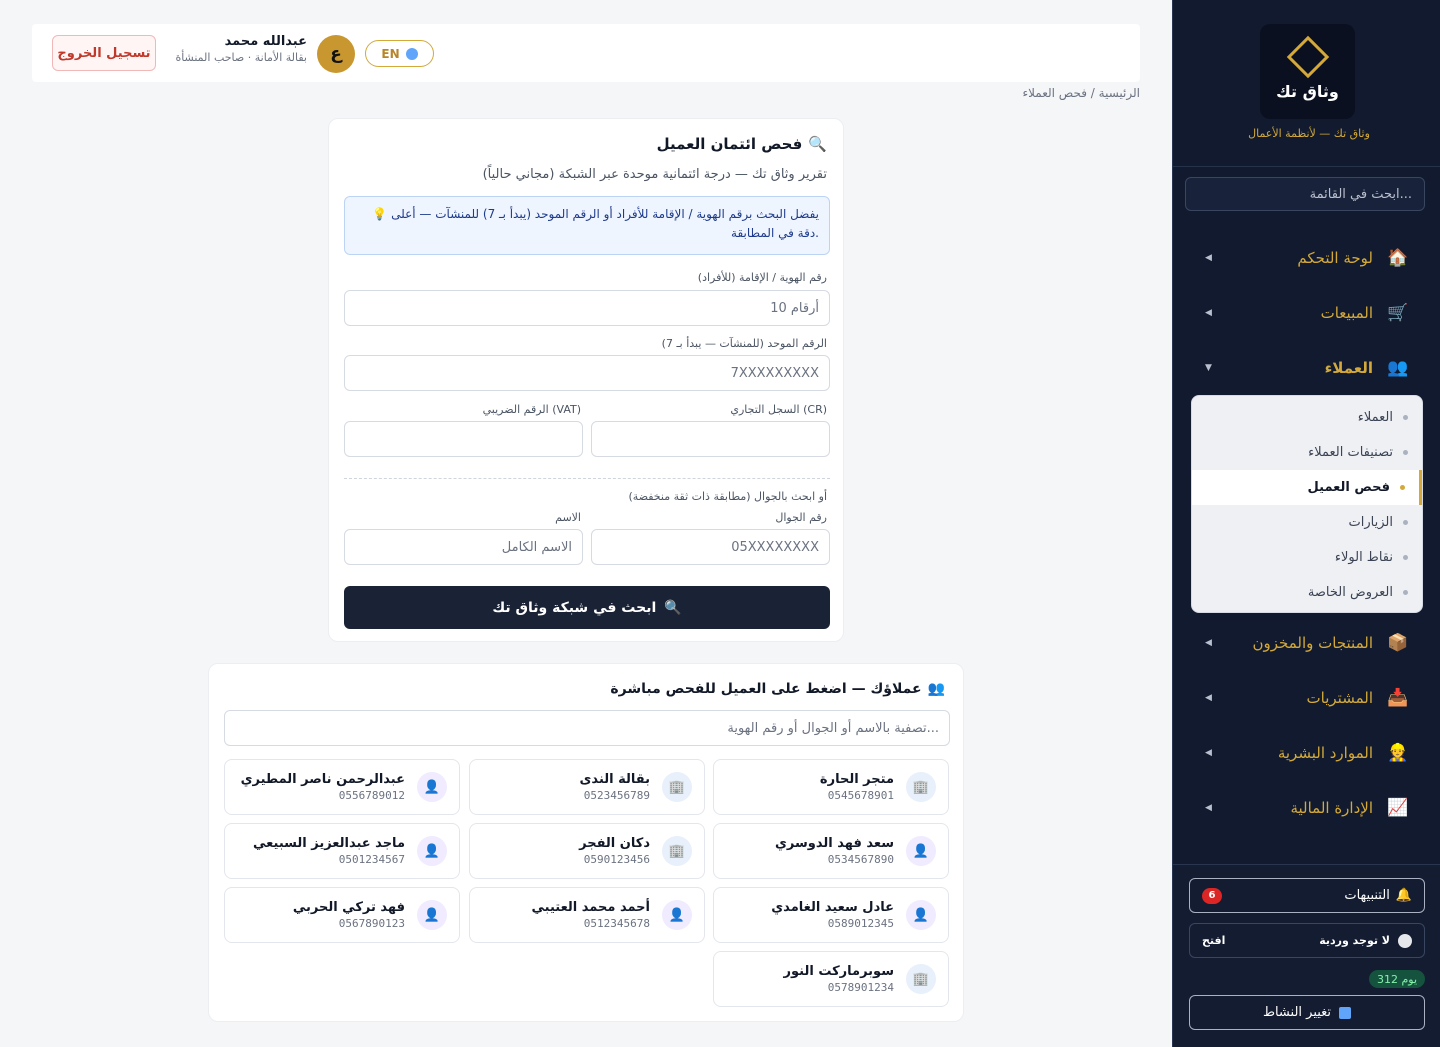 The image size is (1440, 1047). What do you see at coordinates (1307, 417) in the screenshot?
I see `submenu-item-0: العملاء` at bounding box center [1307, 417].